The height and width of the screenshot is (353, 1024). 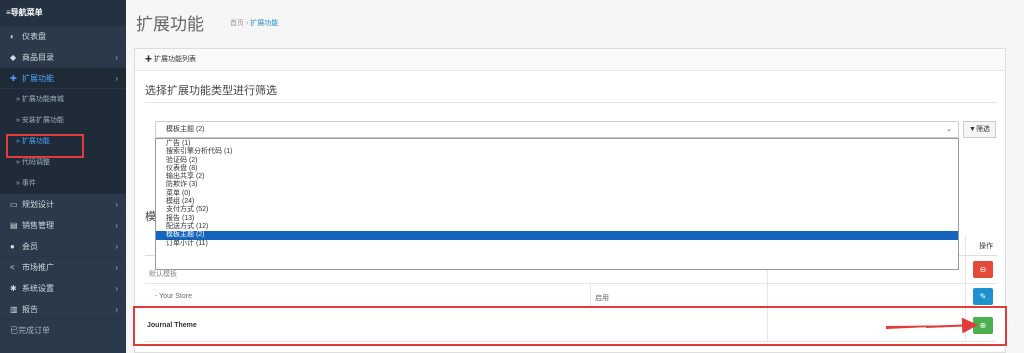 I want to click on sidebar-item: ▭ 规划设计 ›, so click(x=63, y=204).